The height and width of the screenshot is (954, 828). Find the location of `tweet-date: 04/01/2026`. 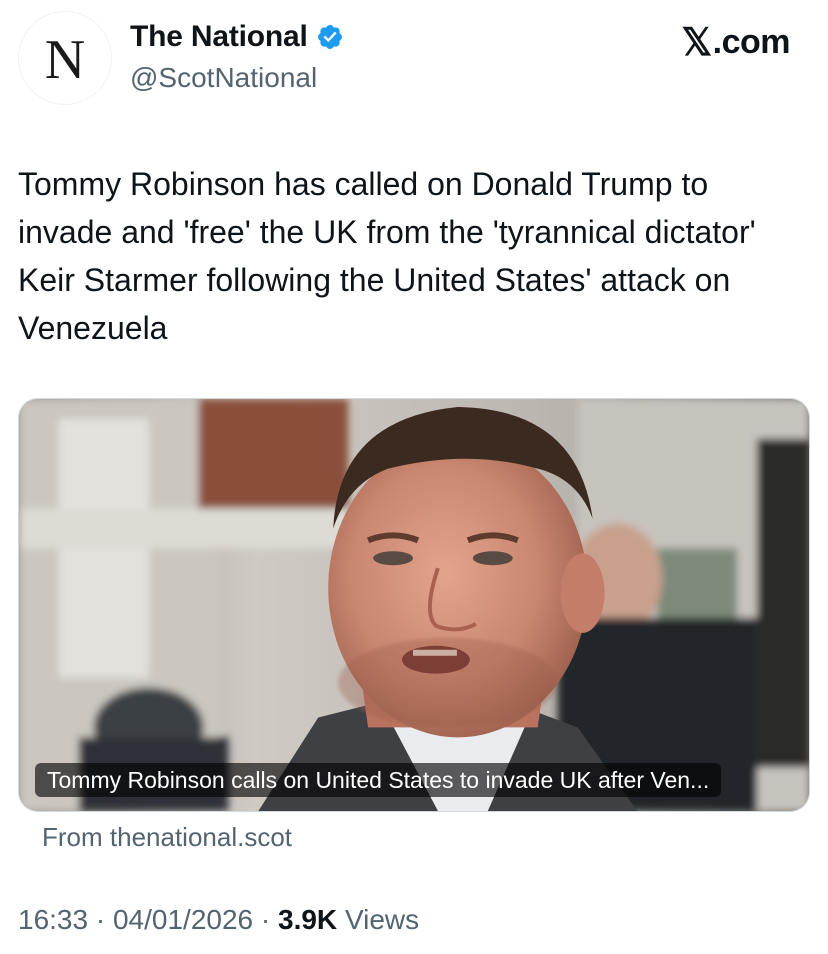

tweet-date: 04/01/2026 is located at coordinates (183, 919).